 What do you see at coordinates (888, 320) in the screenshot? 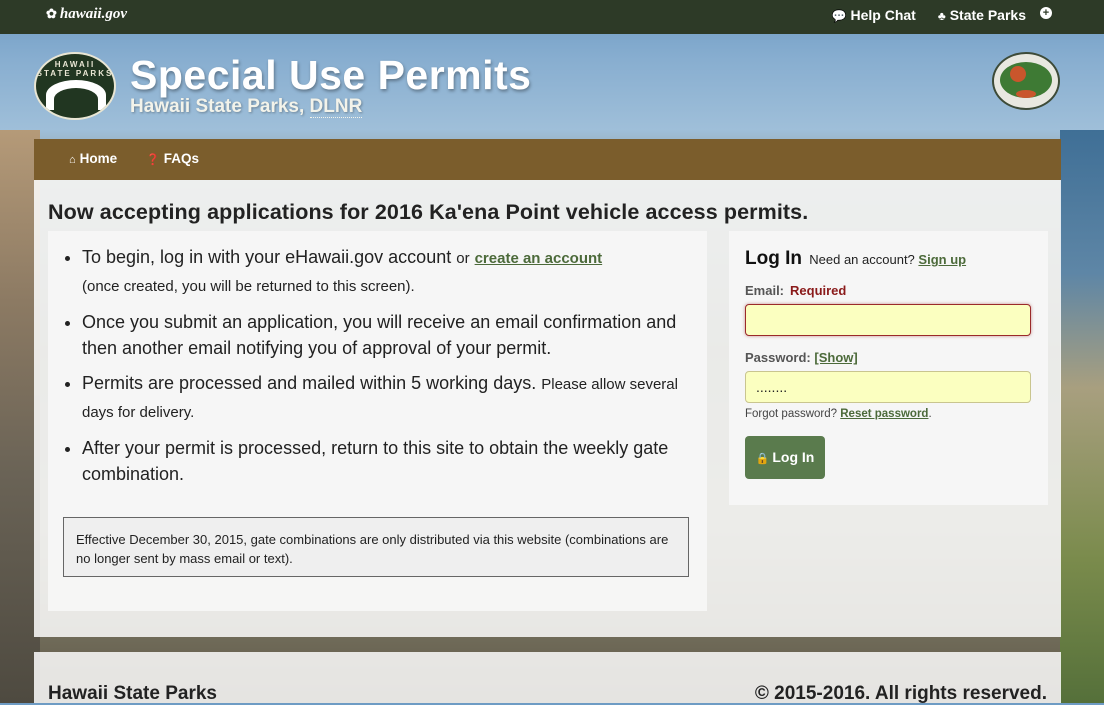
I see `email-field` at bounding box center [888, 320].